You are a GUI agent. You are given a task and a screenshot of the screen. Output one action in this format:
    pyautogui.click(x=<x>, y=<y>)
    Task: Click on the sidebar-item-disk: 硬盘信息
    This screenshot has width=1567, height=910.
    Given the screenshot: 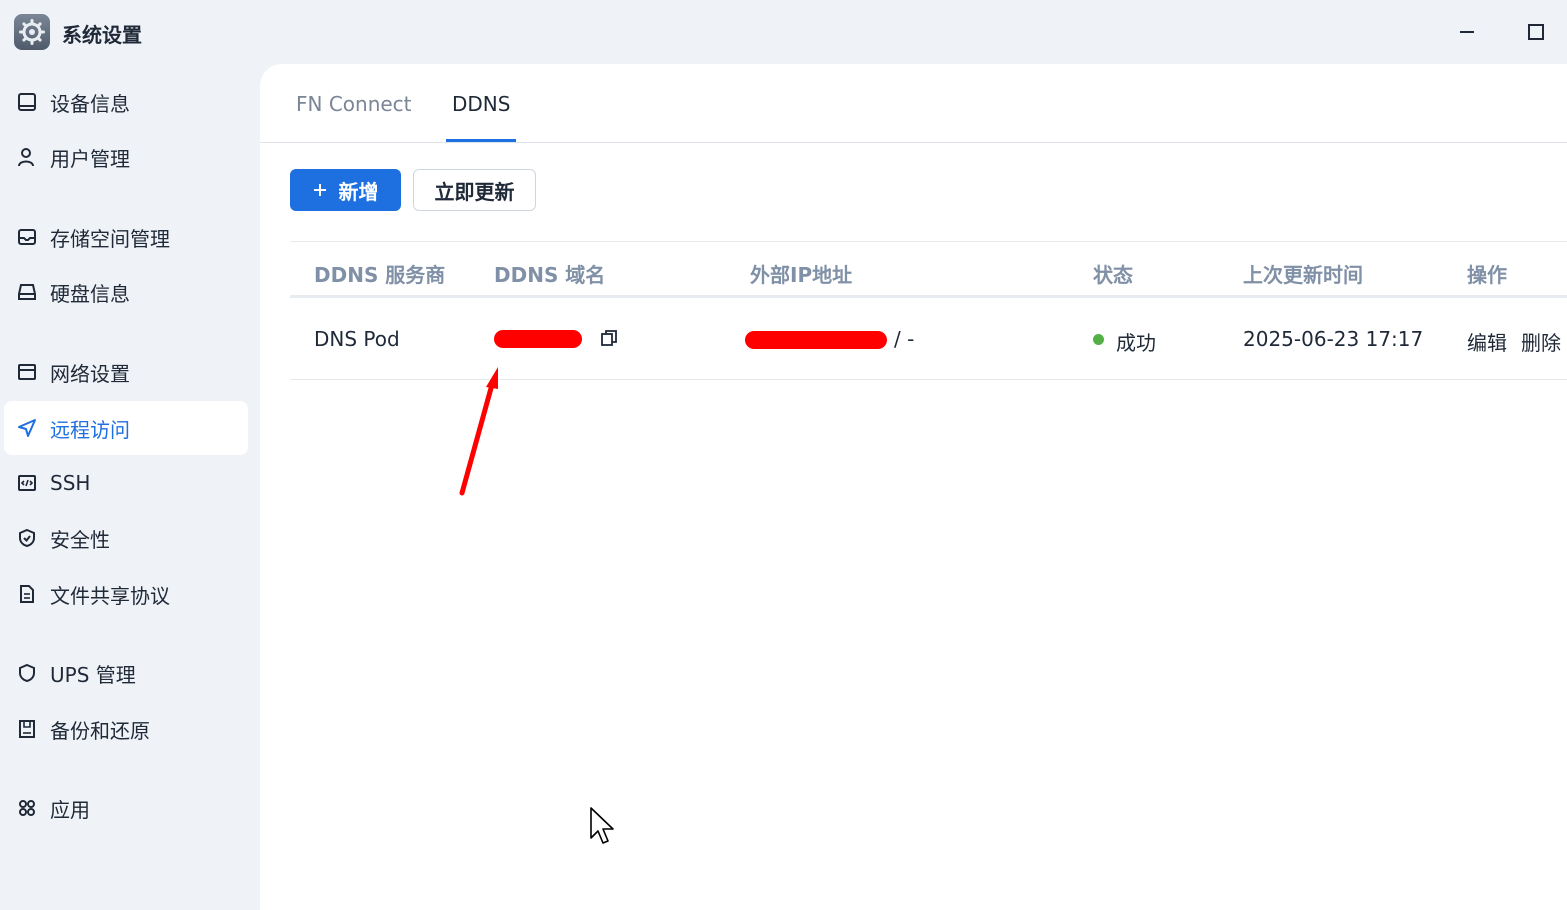 What is the action you would take?
    pyautogui.click(x=126, y=292)
    